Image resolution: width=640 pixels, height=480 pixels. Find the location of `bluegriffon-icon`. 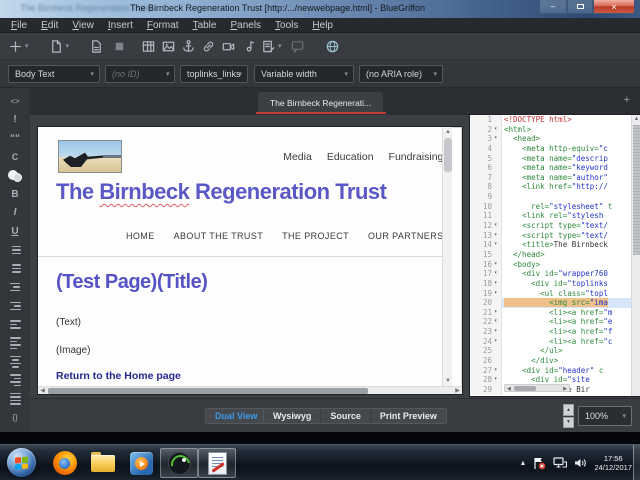

bluegriffon-icon is located at coordinates (179, 463).